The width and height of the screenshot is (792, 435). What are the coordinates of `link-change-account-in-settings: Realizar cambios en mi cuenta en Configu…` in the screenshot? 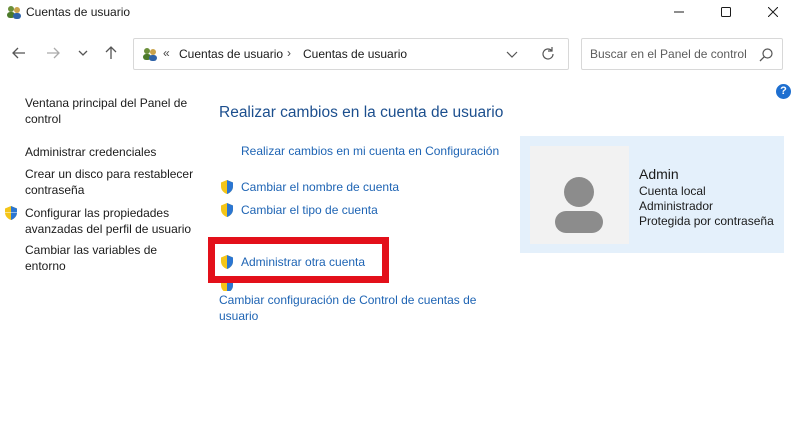 It's located at (370, 152).